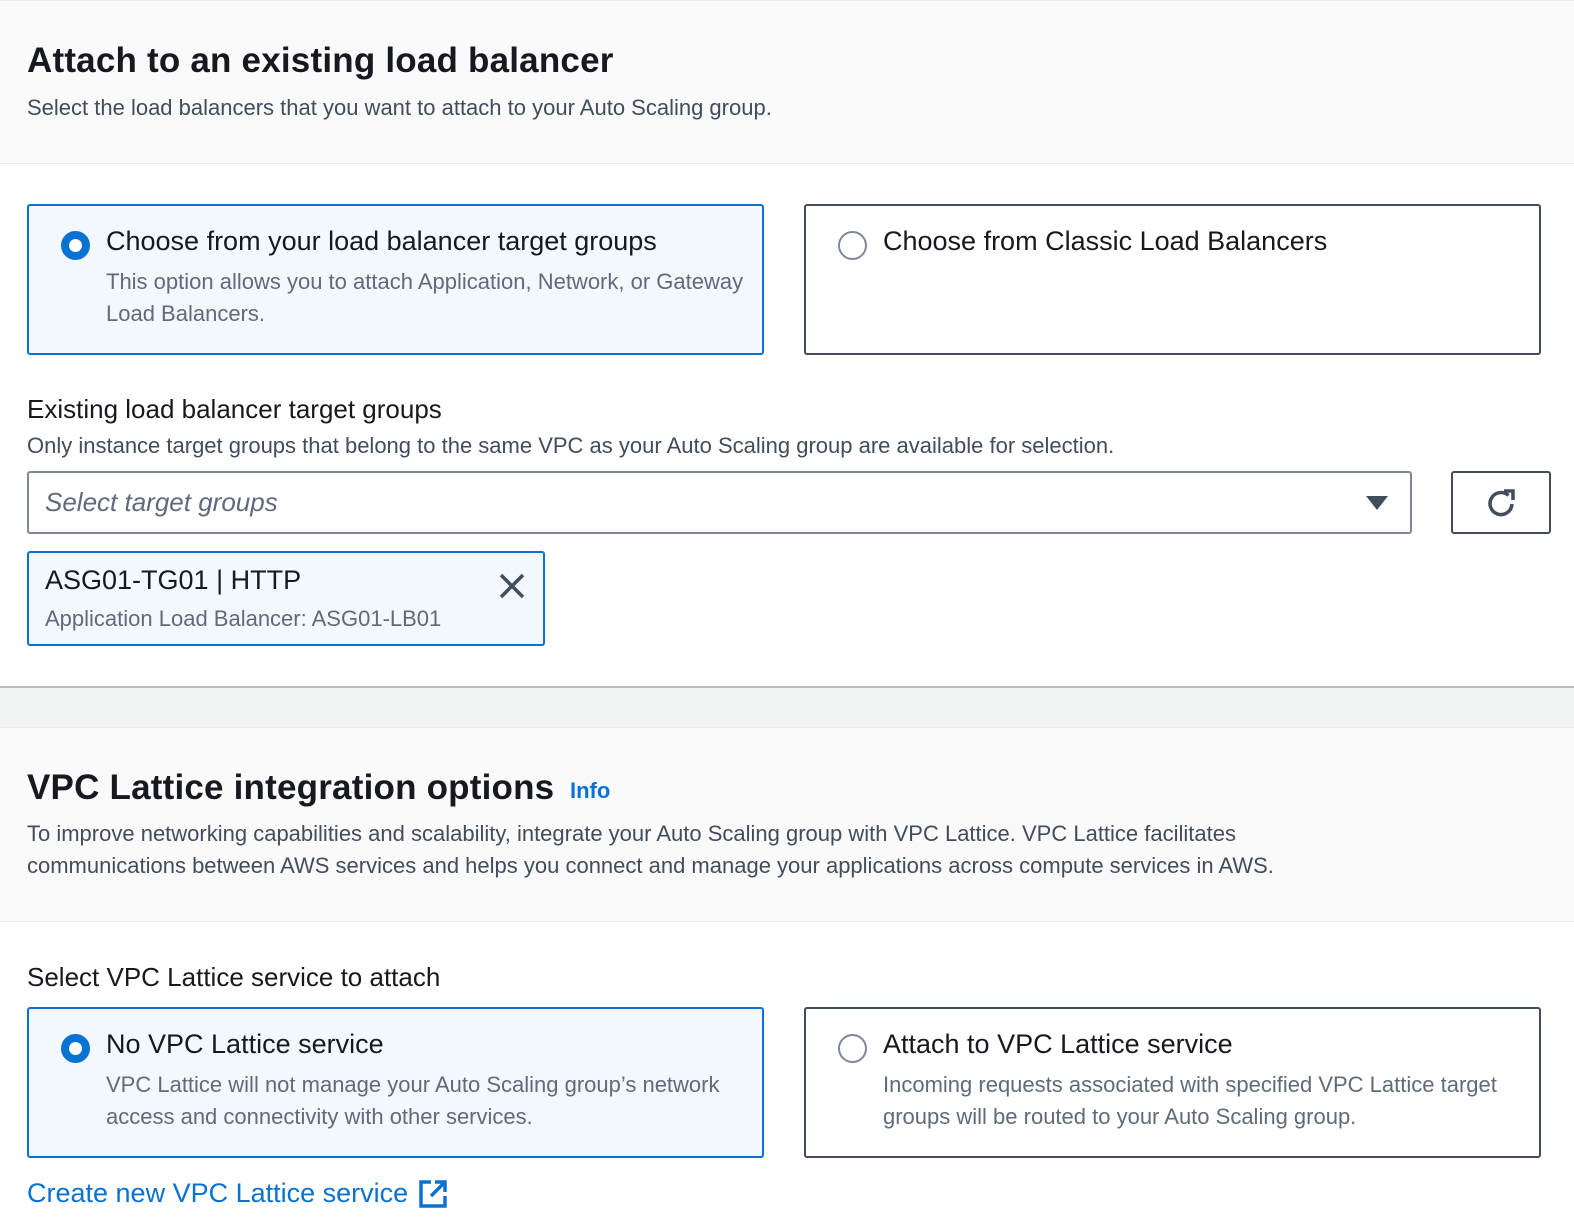 This screenshot has width=1574, height=1229. What do you see at coordinates (75, 245) in the screenshot?
I see `radio-target-groups` at bounding box center [75, 245].